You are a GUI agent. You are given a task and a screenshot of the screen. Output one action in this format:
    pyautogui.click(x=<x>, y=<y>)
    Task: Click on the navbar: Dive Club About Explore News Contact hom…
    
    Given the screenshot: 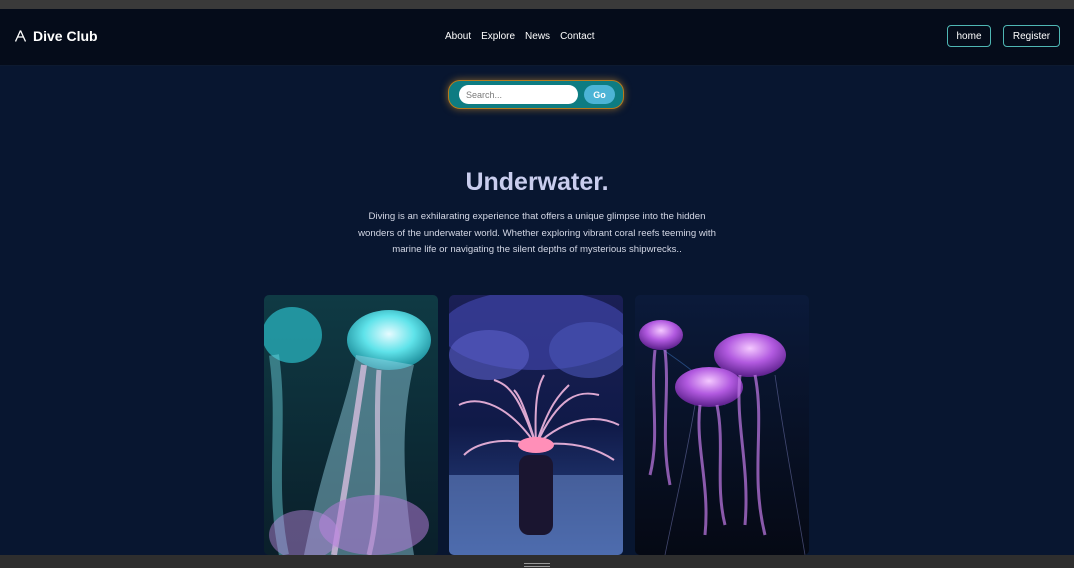 What is the action you would take?
    pyautogui.click(x=537, y=37)
    